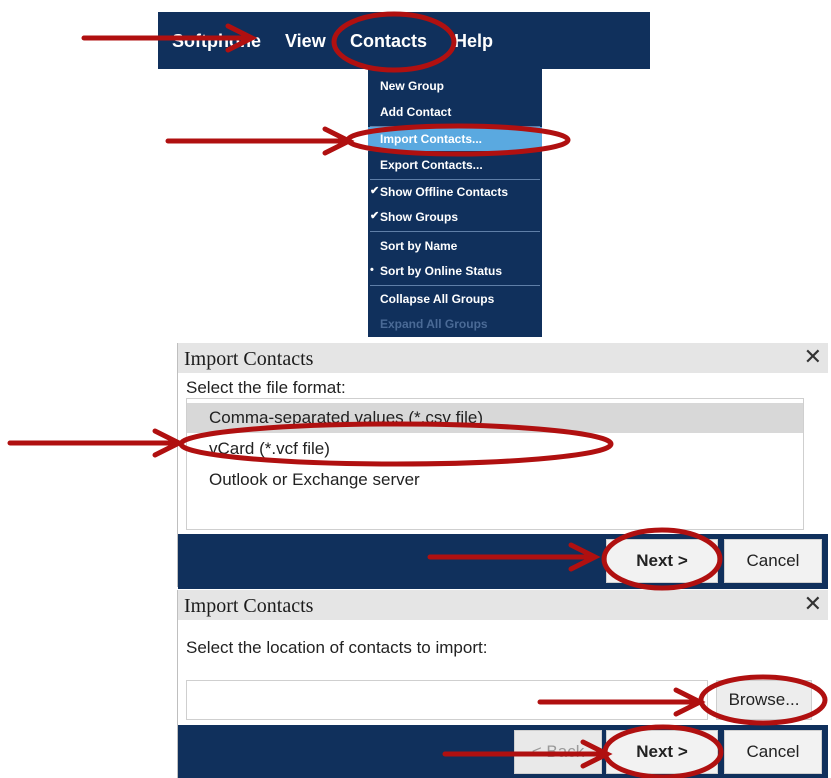 The height and width of the screenshot is (778, 831). I want to click on menu-item-label: Sort by Name, so click(419, 246).